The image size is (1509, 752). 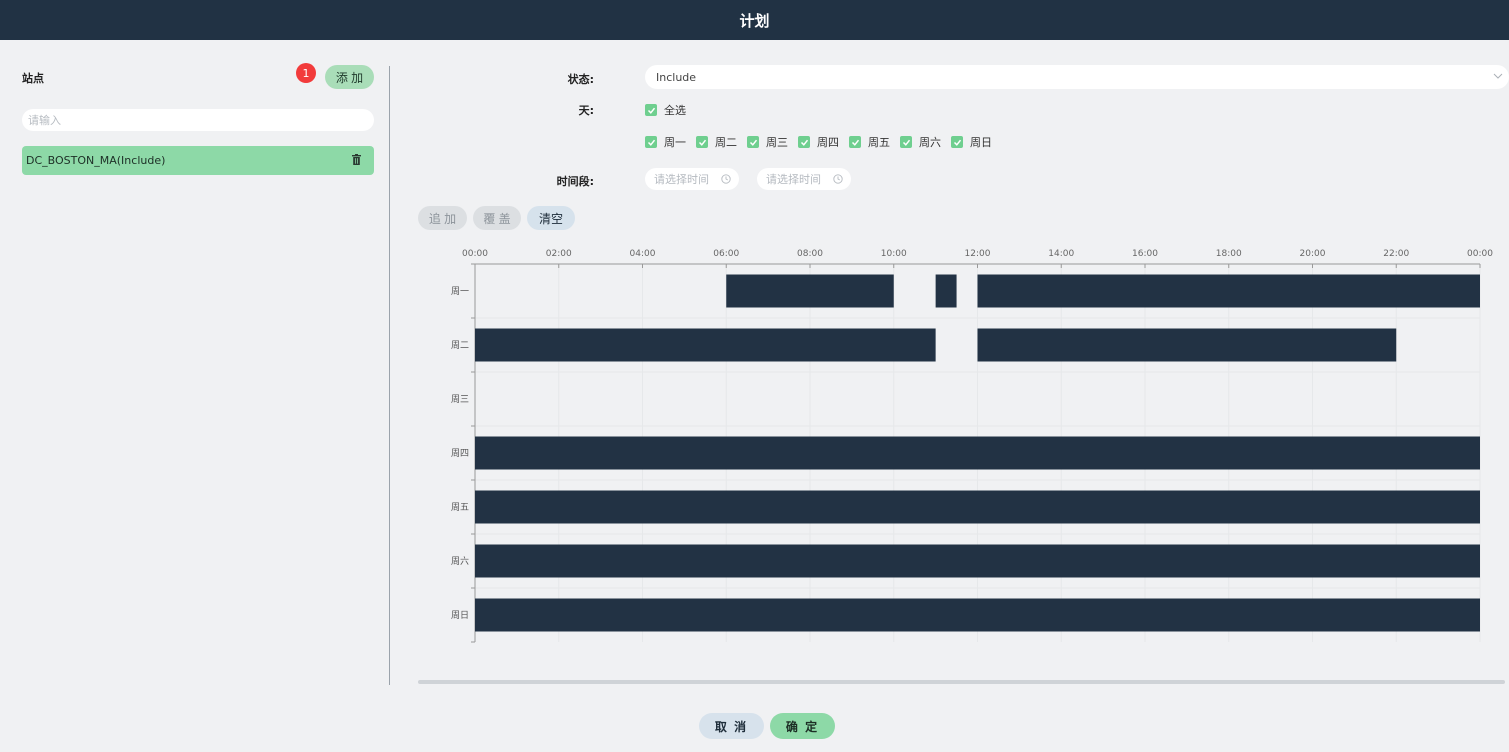 What do you see at coordinates (1229, 254) in the screenshot?
I see `x-tick-label: 18:00` at bounding box center [1229, 254].